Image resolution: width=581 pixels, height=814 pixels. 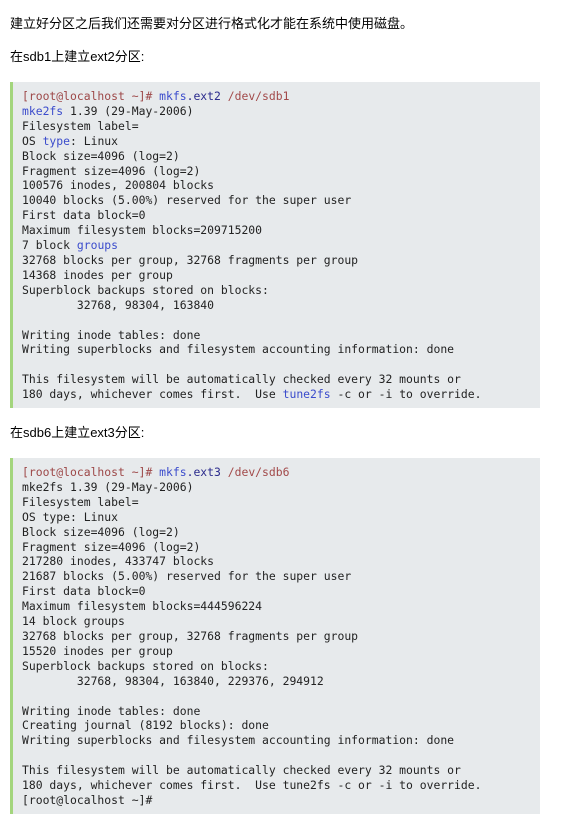 I want to click on code-token: -c or -i to override., so click(x=406, y=394).